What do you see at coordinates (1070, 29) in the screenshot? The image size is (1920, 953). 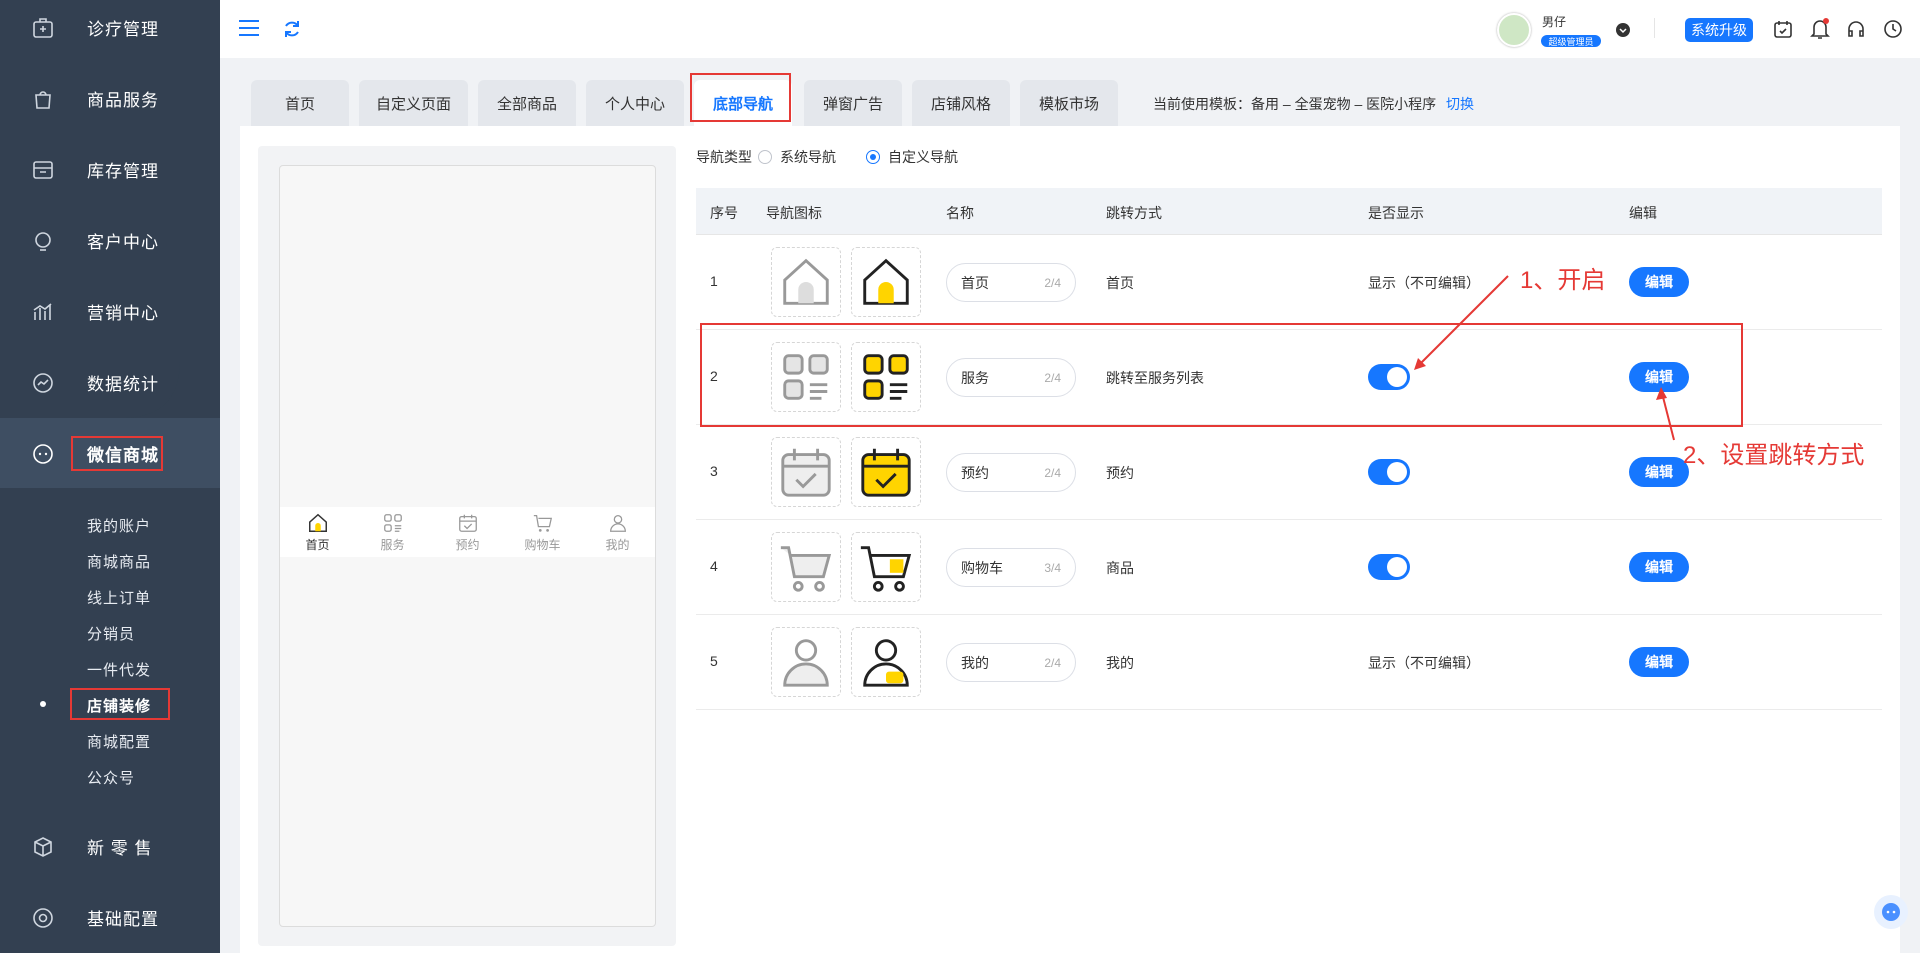 I see `topbar: 男仔 超级管理员 系统升级` at bounding box center [1070, 29].